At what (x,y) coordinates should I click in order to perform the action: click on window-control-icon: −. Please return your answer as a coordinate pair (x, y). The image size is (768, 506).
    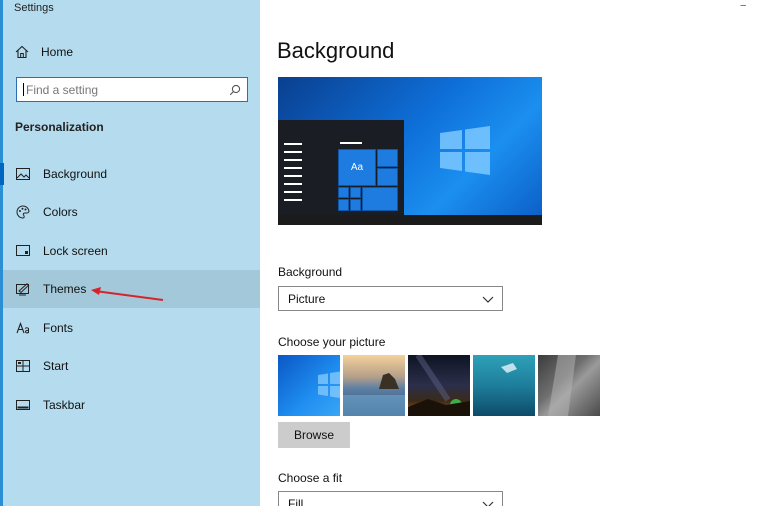
    Looking at the image, I should click on (743, 6).